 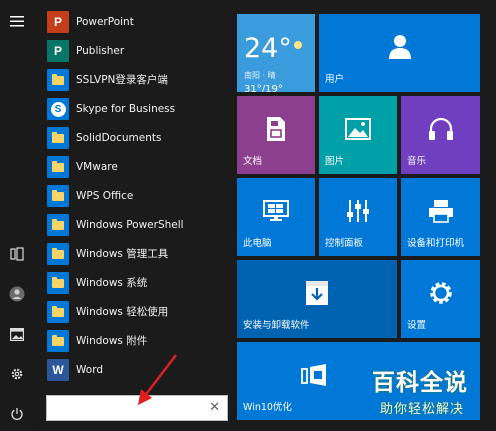 What do you see at coordinates (58, 109) in the screenshot?
I see `skype-icon: S` at bounding box center [58, 109].